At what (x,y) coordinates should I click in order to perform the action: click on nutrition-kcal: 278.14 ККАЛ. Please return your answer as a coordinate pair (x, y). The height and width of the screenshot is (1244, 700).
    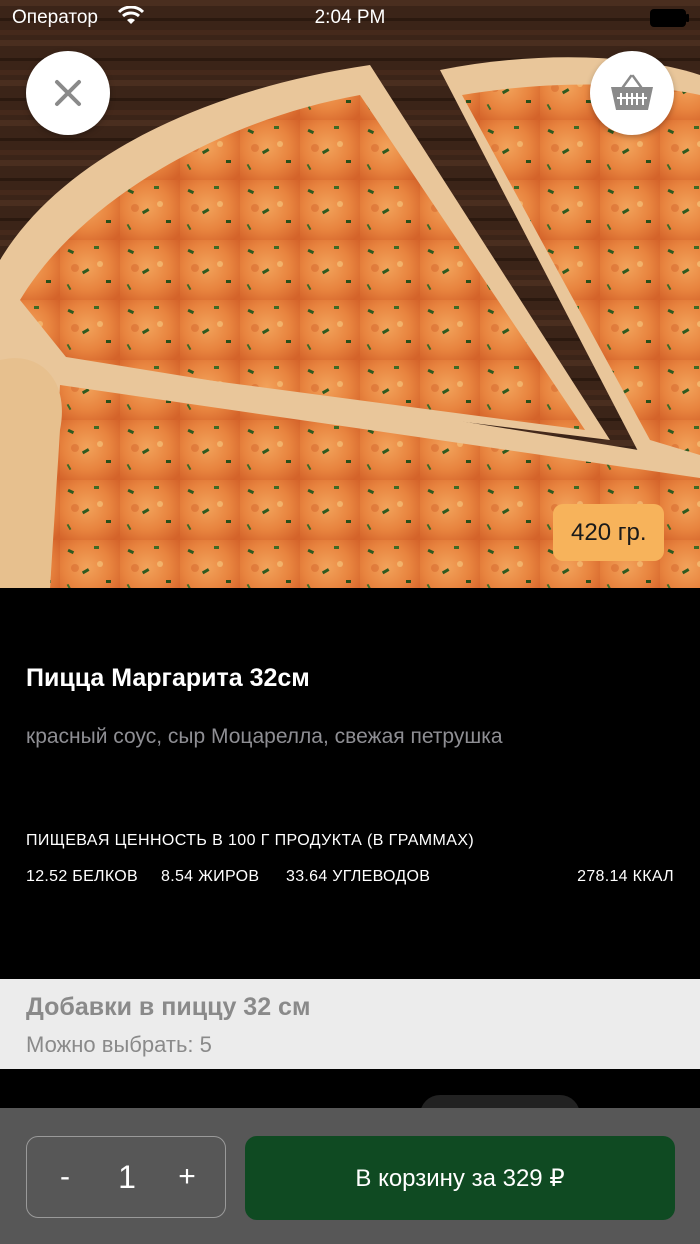
    Looking at the image, I should click on (625, 876).